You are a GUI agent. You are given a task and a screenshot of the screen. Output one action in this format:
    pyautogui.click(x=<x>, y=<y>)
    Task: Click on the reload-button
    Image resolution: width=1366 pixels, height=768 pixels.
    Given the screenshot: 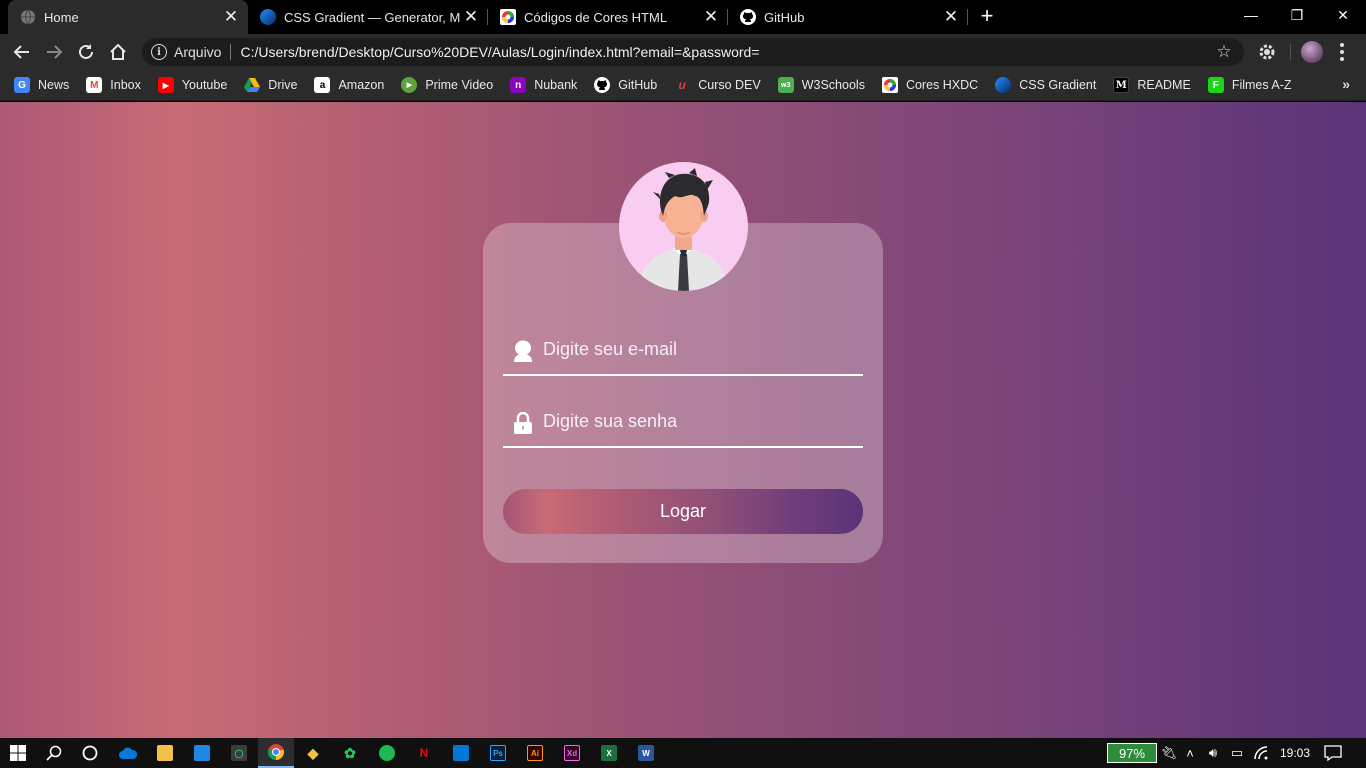 What is the action you would take?
    pyautogui.click(x=86, y=52)
    